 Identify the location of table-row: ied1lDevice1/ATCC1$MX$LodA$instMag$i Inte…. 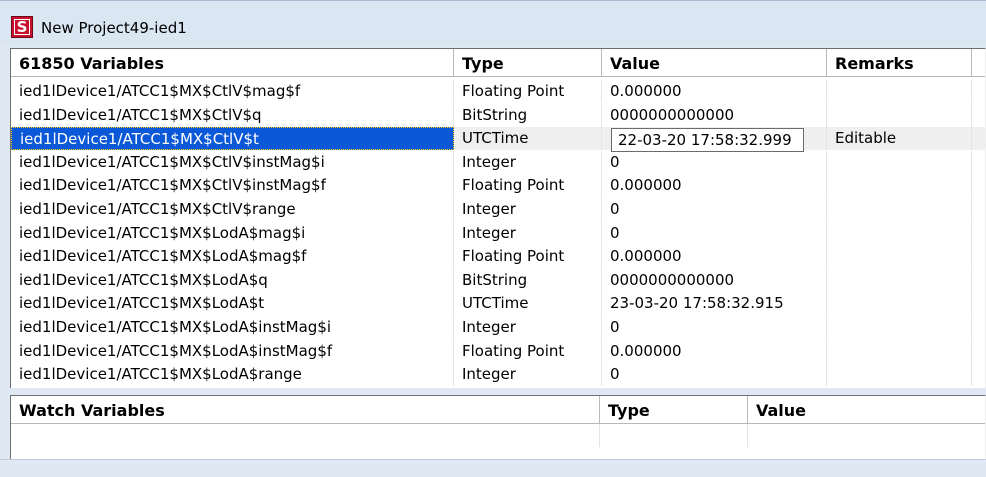
(498, 327).